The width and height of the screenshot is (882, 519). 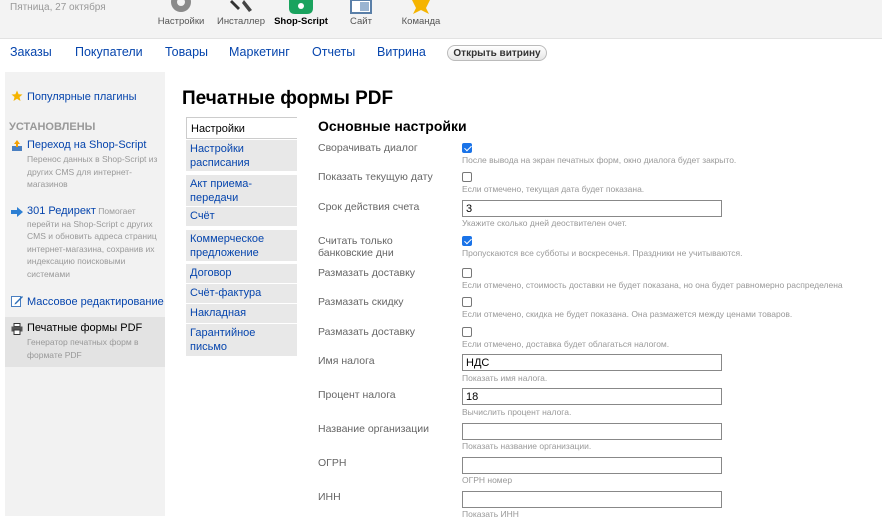 I want to click on redirect-arrow-icon, so click(x=17, y=212).